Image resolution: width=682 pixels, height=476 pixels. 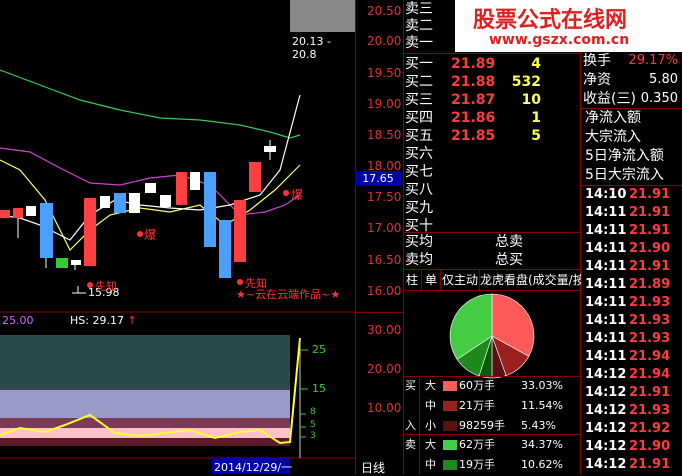 I want to click on annotation-xianzhi: 先知, so click(x=106, y=286).